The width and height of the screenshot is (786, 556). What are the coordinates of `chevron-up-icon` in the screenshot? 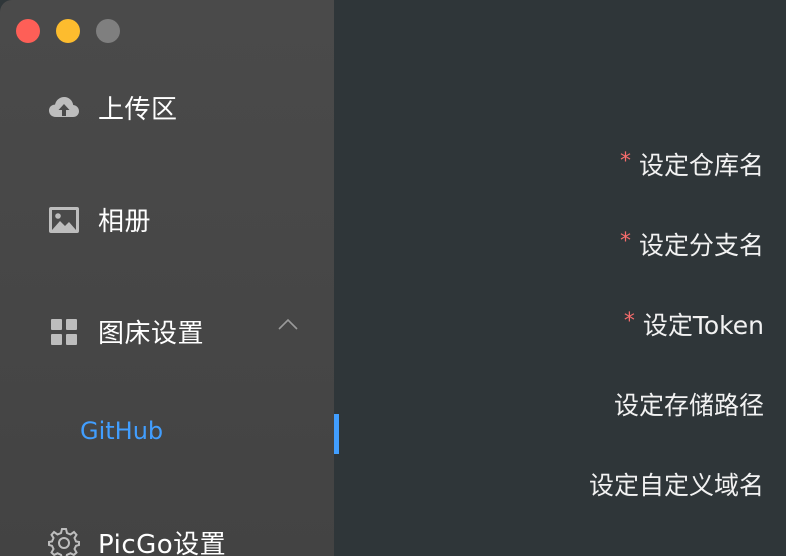 It's located at (288, 324).